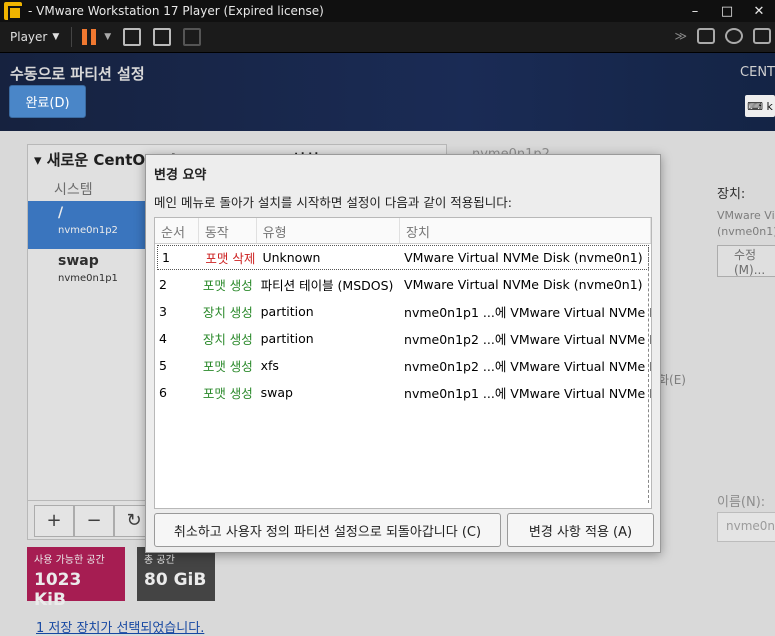 Image resolution: width=775 pixels, height=636 pixels. What do you see at coordinates (163, 392) in the screenshot?
I see `order-cell: 6` at bounding box center [163, 392].